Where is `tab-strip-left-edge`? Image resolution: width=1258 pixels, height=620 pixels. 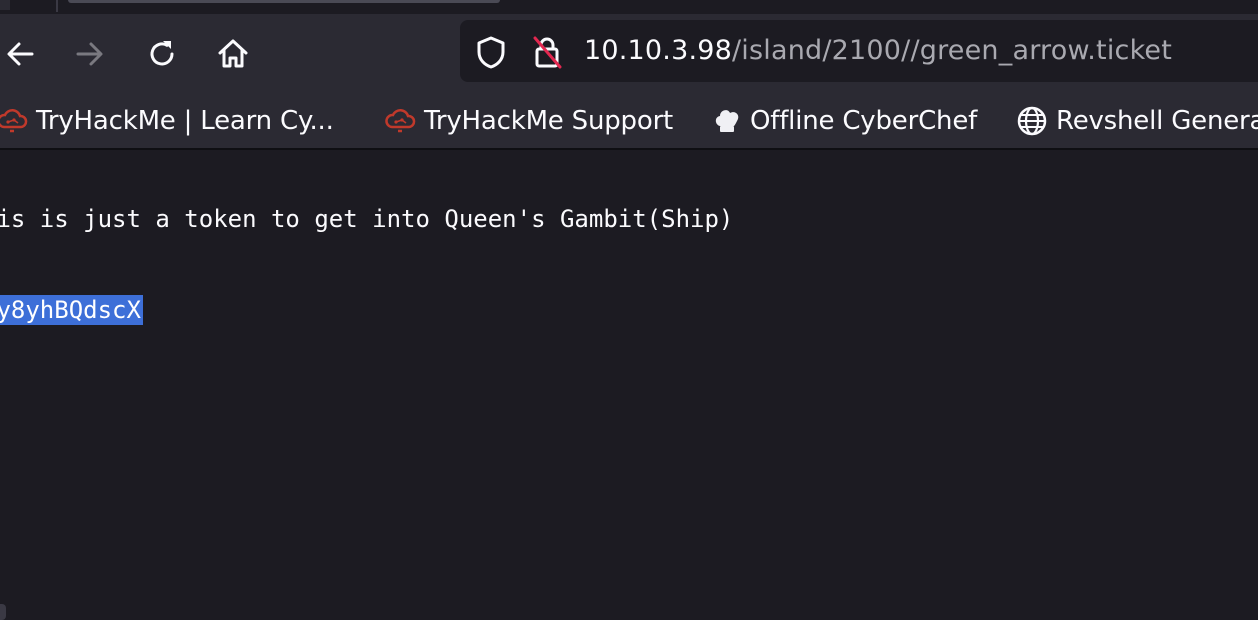
tab-strip-left-edge is located at coordinates (5, 5).